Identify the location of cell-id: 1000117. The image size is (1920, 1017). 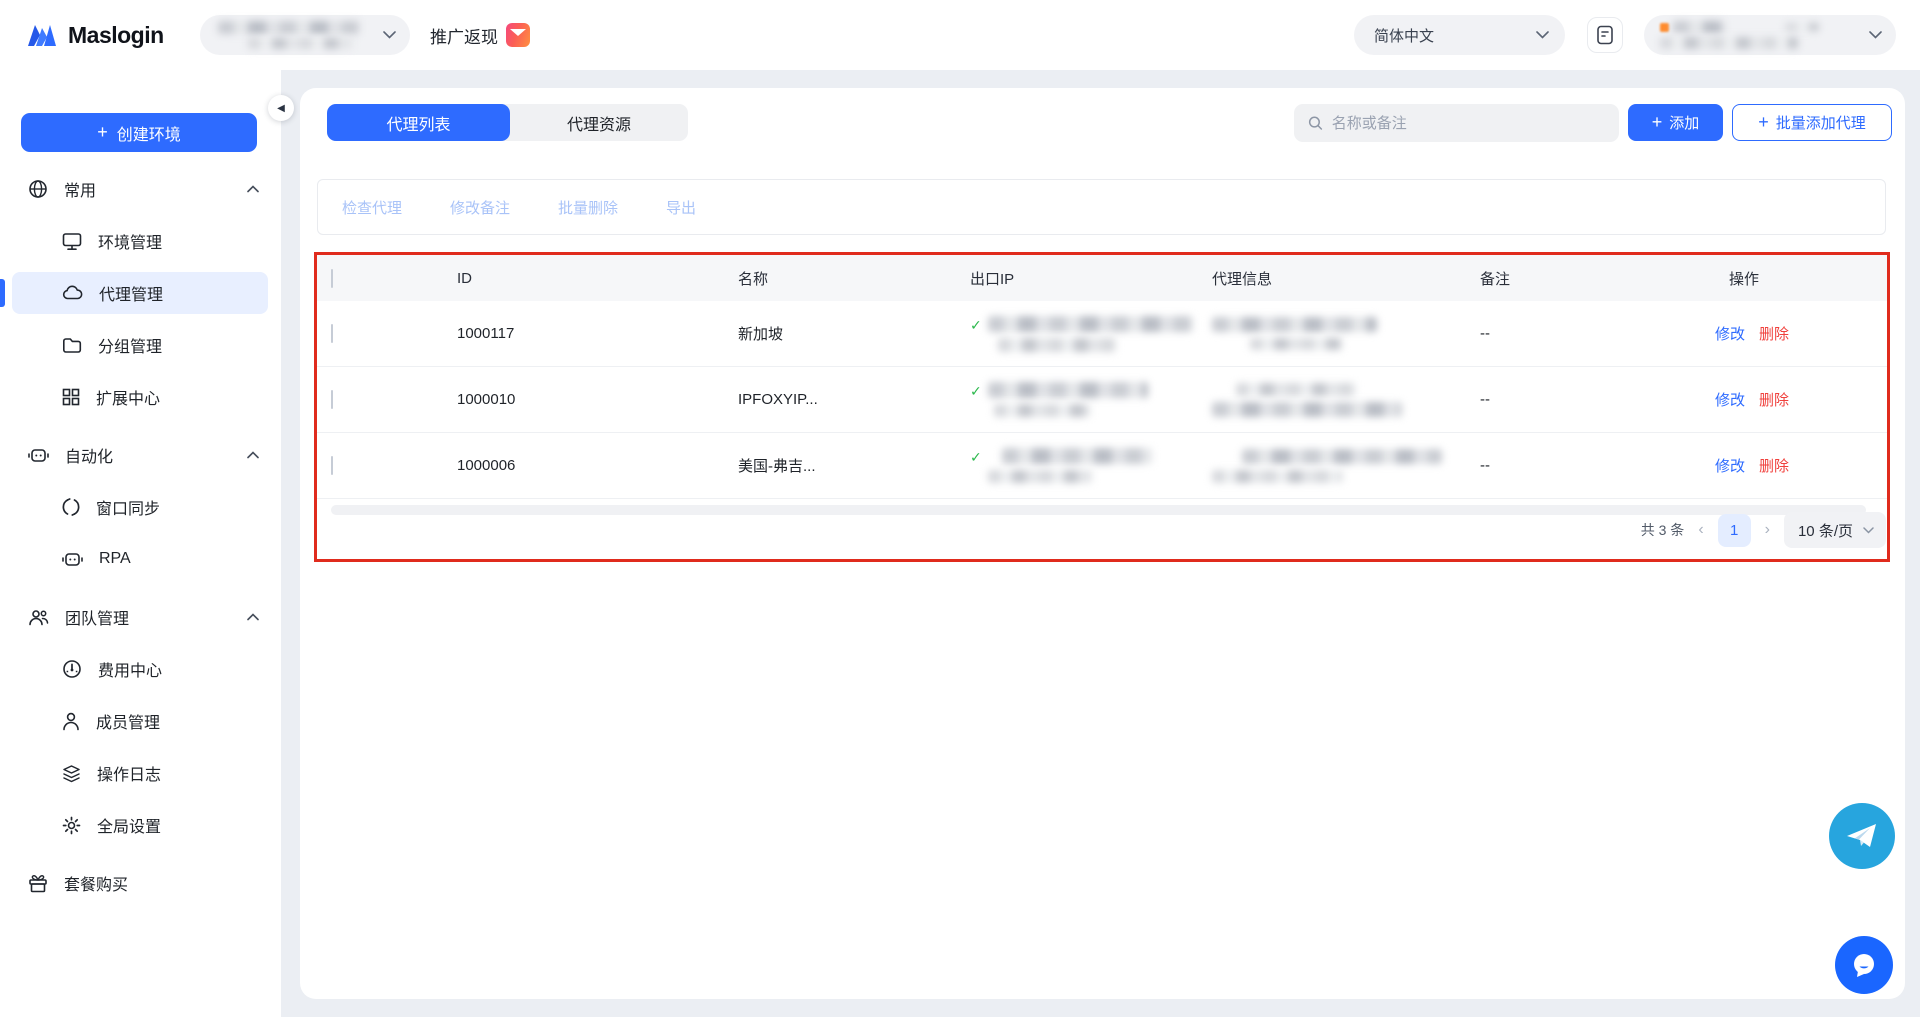
(486, 333).